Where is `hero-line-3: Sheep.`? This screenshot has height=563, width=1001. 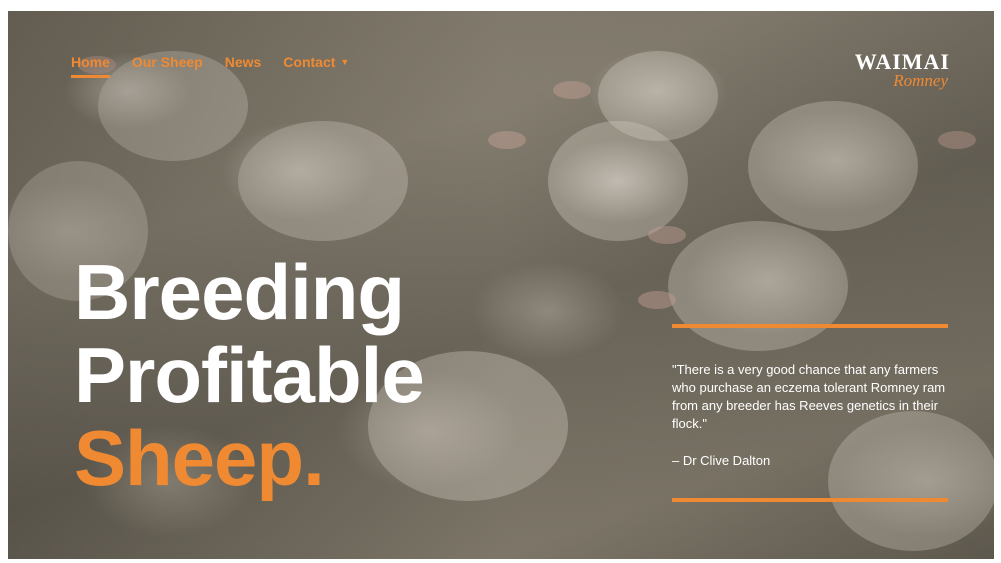 hero-line-3: Sheep. is located at coordinates (199, 458).